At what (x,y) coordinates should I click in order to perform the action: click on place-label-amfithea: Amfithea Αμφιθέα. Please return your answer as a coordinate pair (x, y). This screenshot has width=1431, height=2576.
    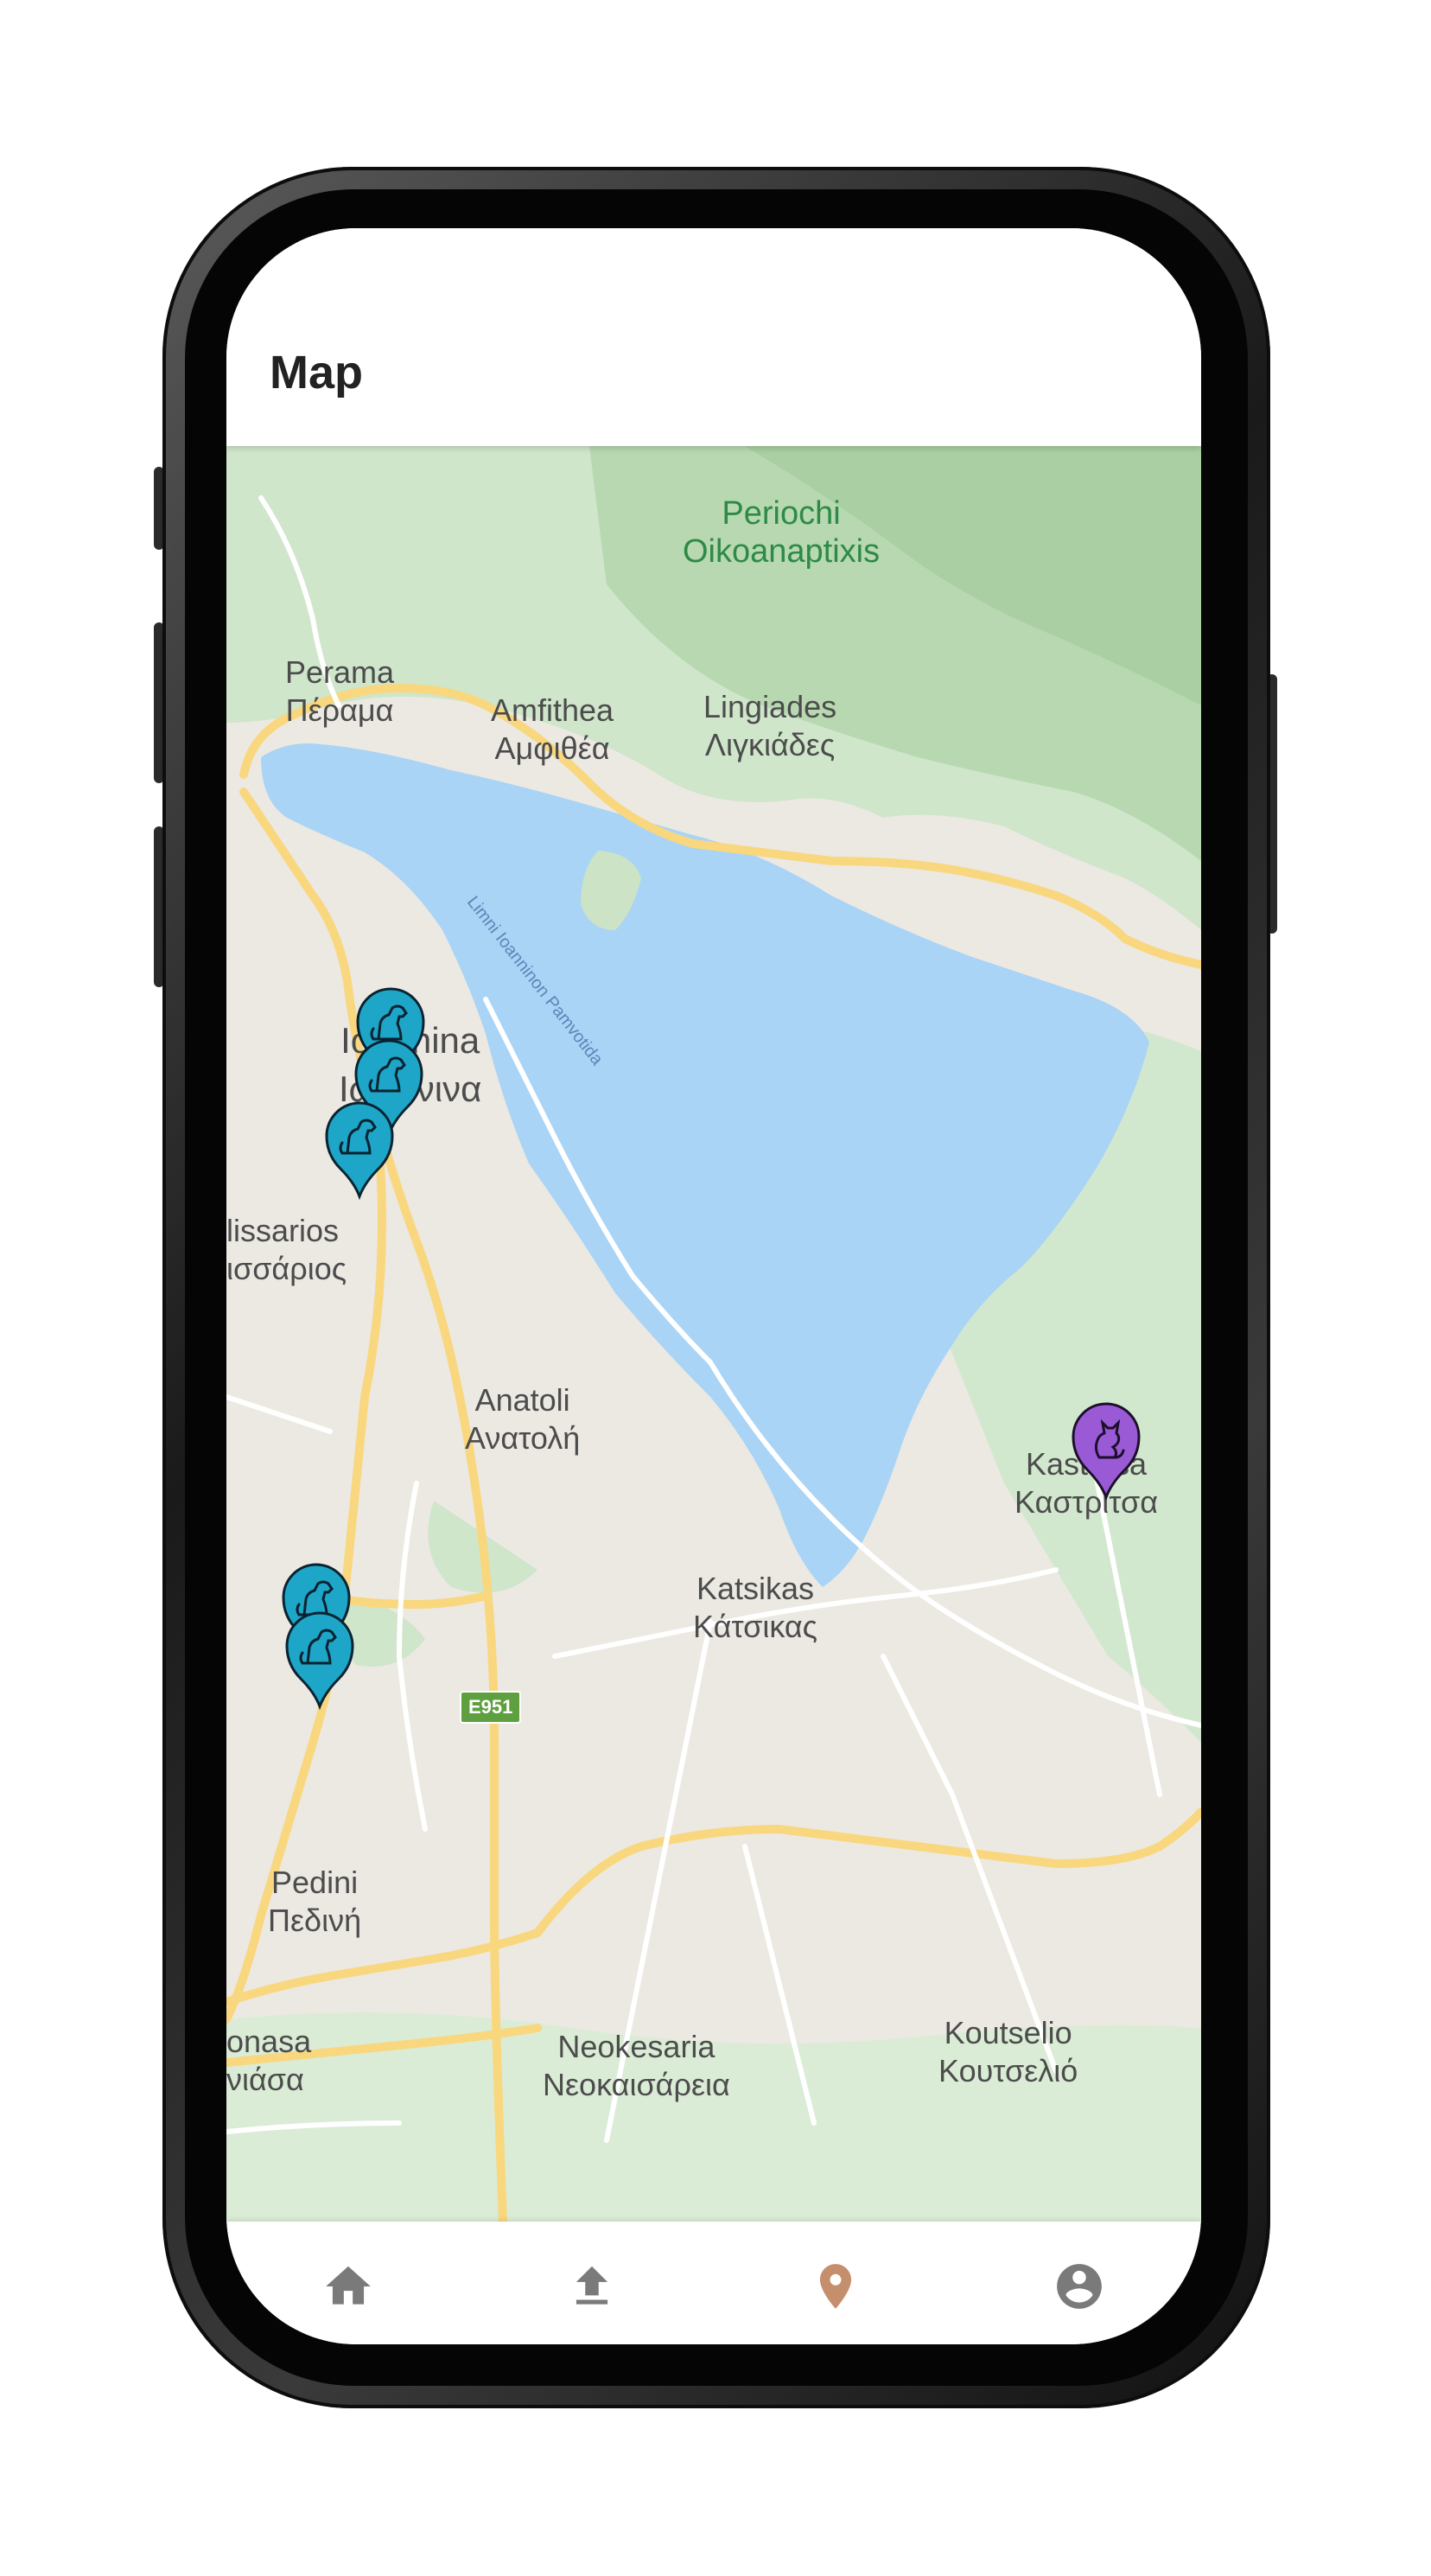
    Looking at the image, I should click on (552, 729).